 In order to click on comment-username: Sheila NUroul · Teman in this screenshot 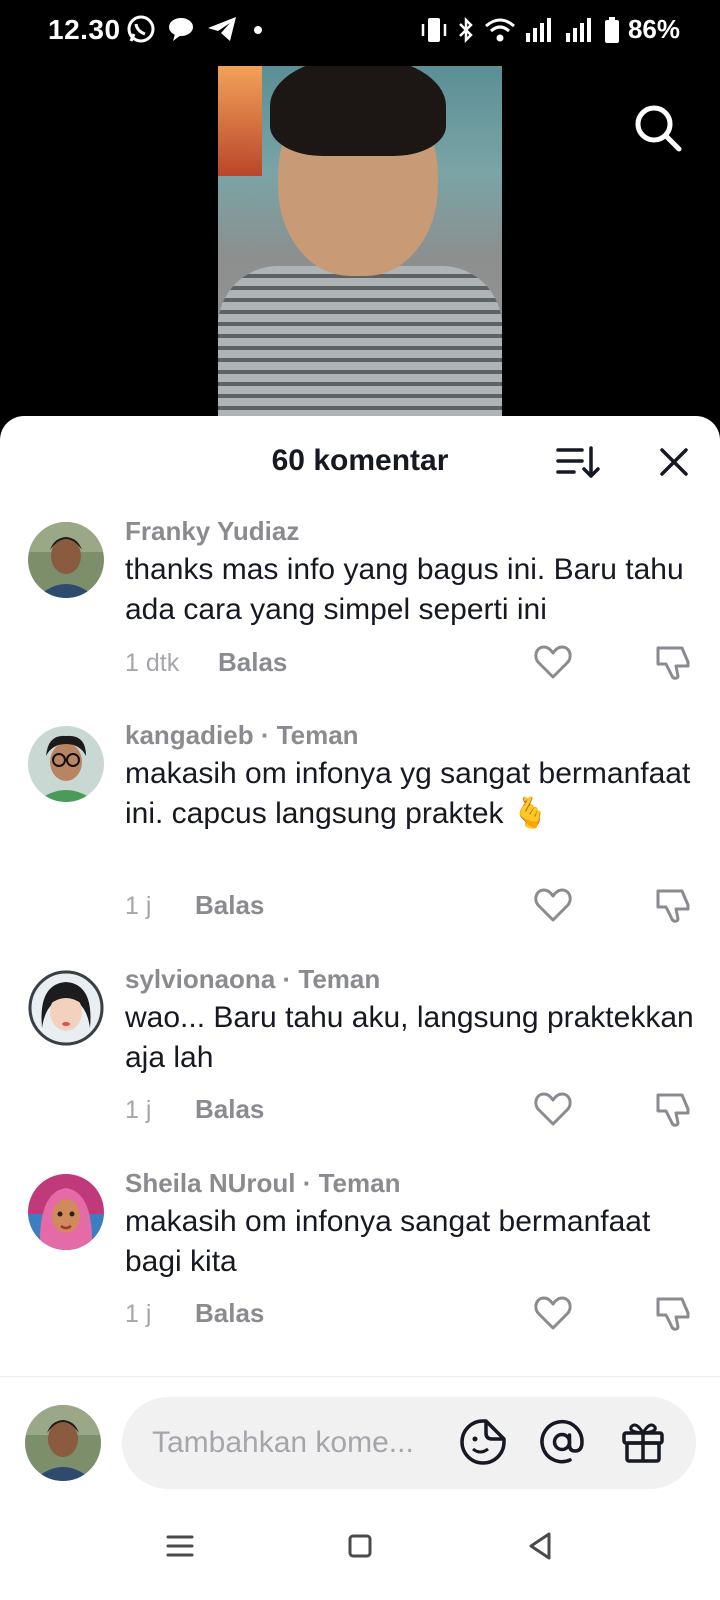, I will do `click(262, 1183)`.